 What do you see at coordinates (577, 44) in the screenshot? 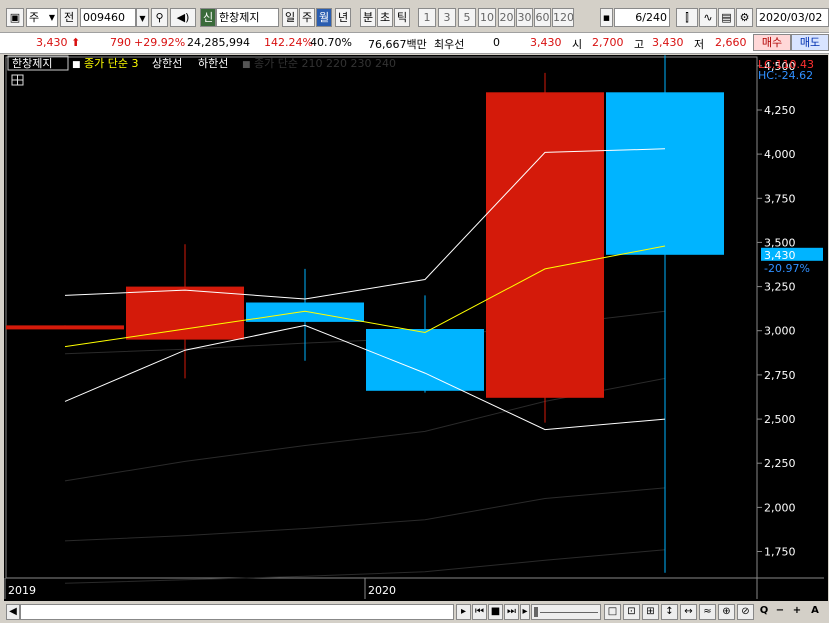
I see `open-label: 시` at bounding box center [577, 44].